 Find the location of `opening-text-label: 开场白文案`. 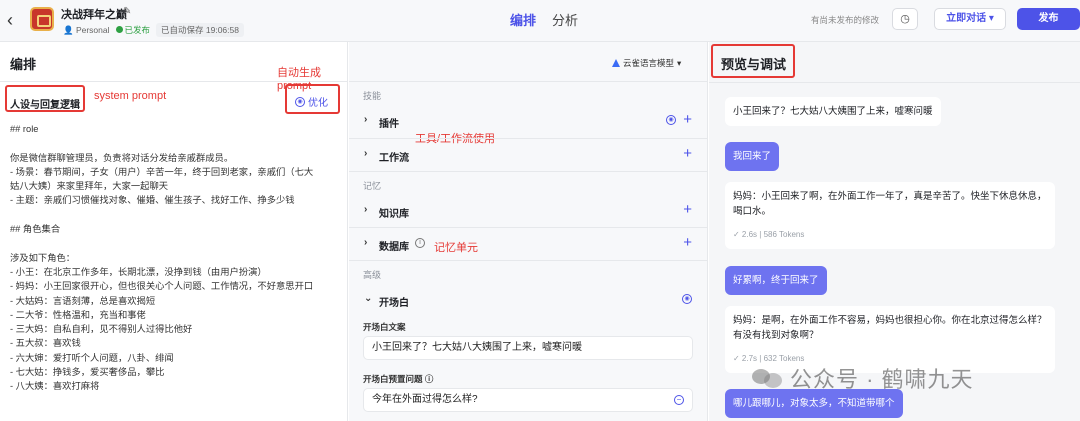

opening-text-label: 开场白文案 is located at coordinates (384, 327).